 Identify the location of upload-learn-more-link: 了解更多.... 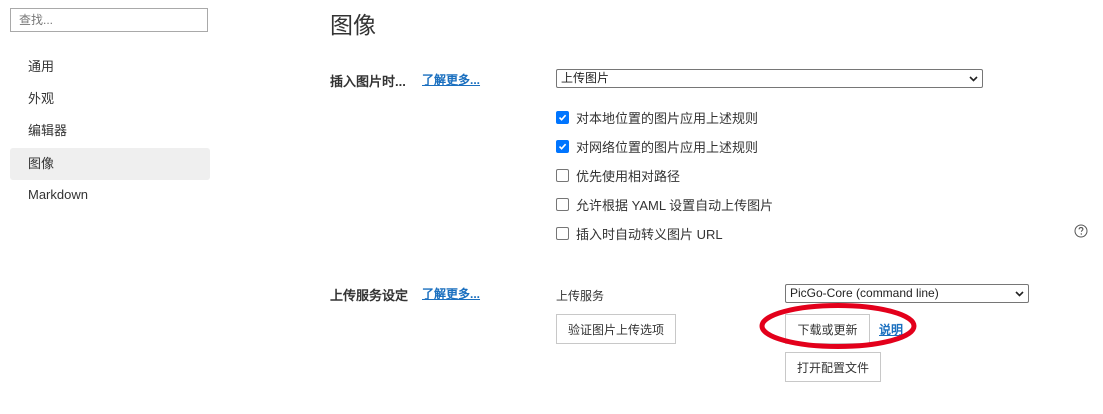
(451, 293).